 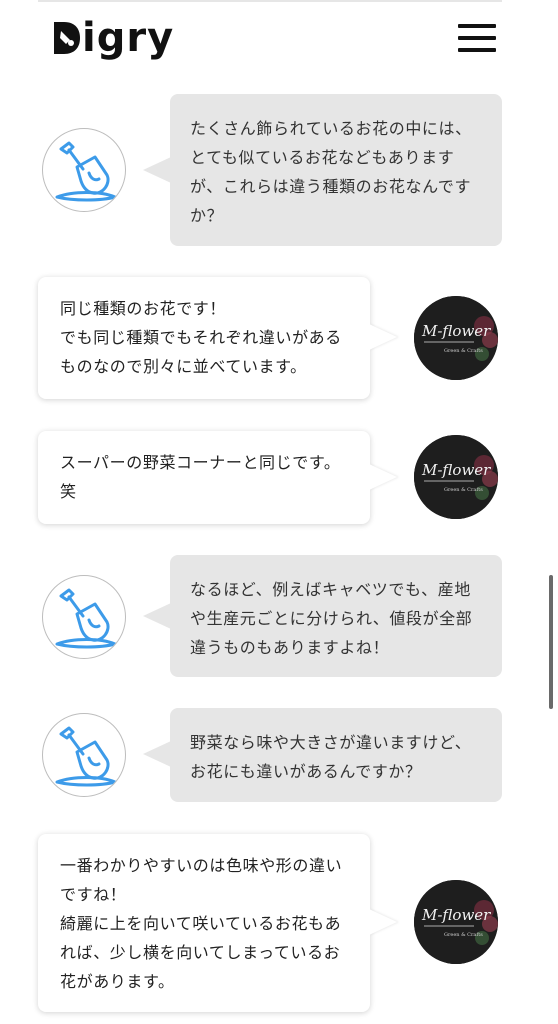 I want to click on hamburger-menu-icon, so click(x=477, y=38).